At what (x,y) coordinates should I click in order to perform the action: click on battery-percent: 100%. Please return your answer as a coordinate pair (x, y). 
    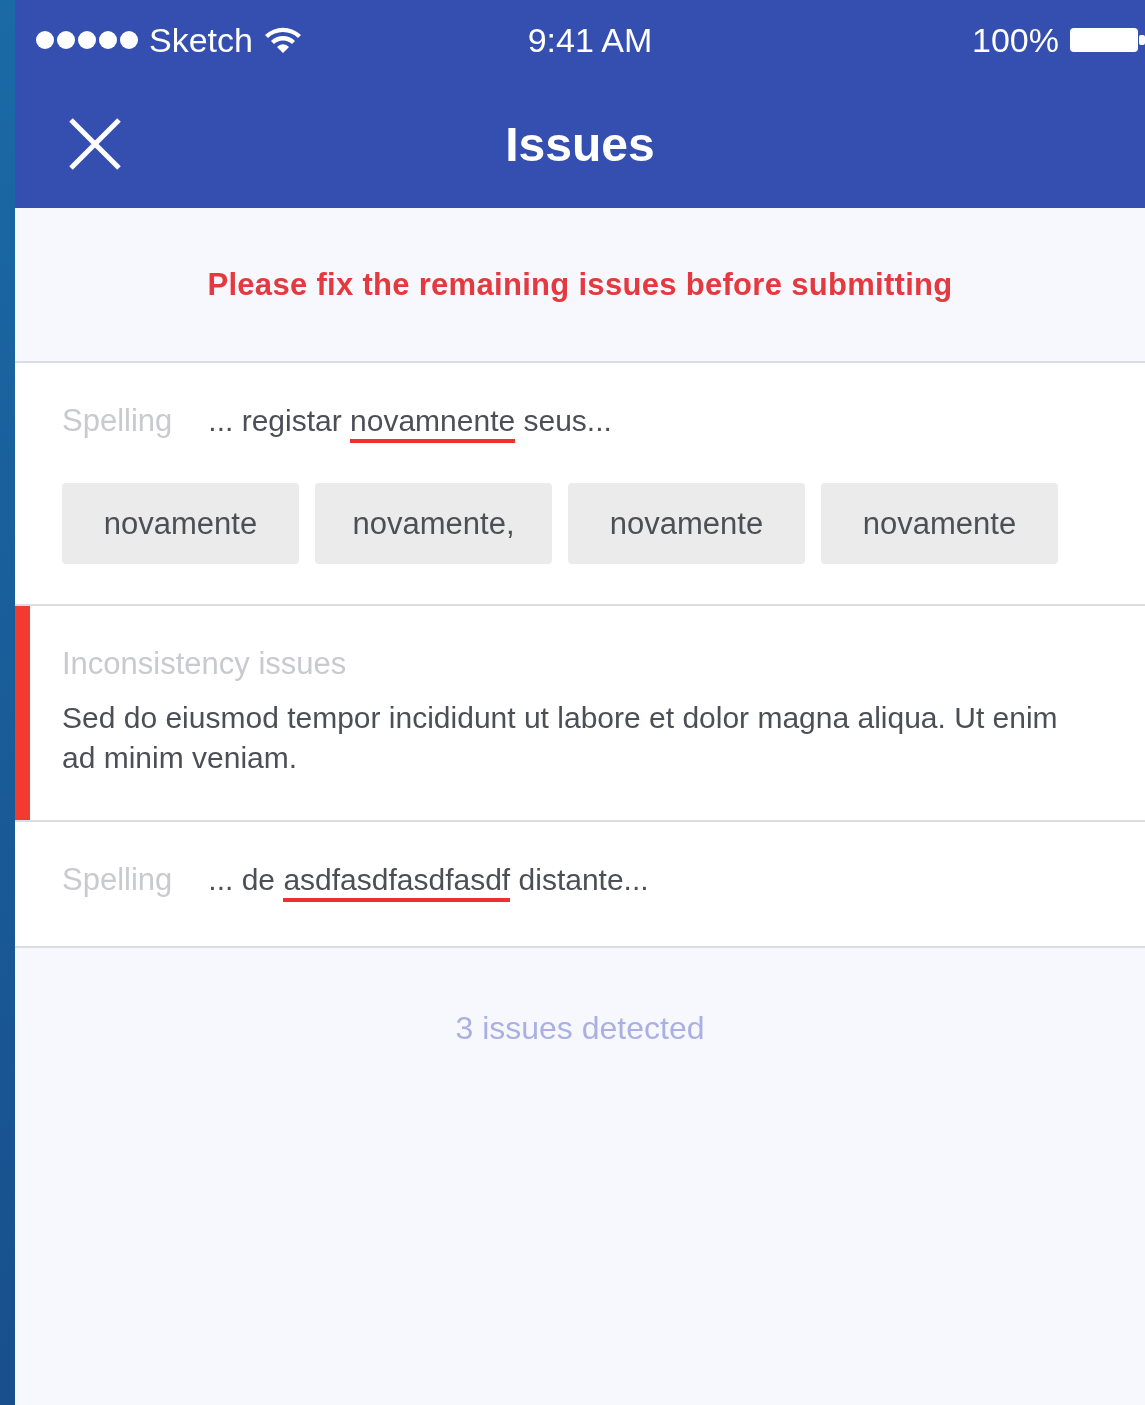
    Looking at the image, I should click on (1015, 40).